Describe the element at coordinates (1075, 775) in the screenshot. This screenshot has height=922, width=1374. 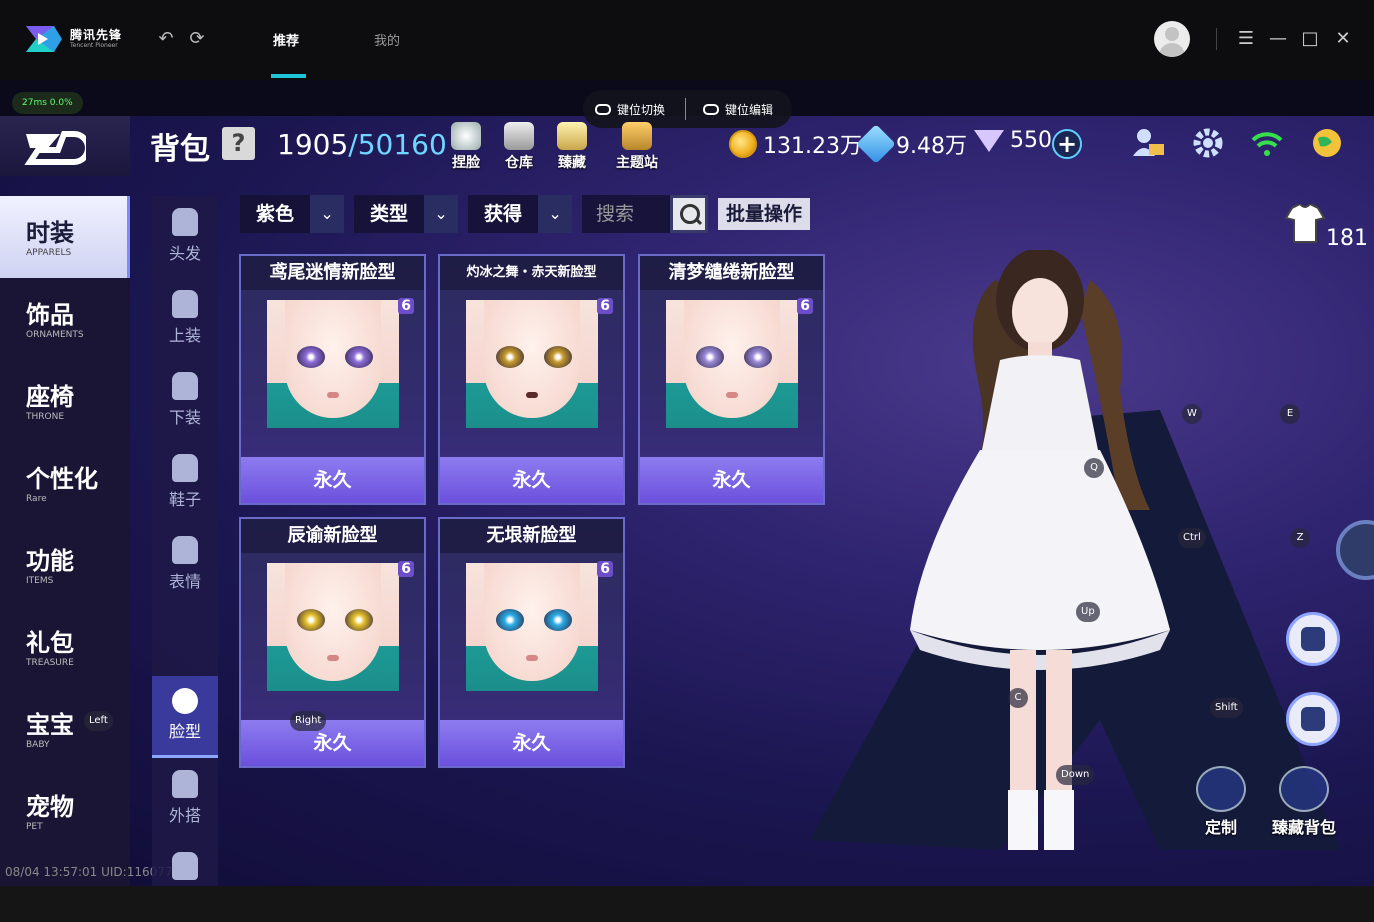
I see `key-hint-down: Down` at that location.